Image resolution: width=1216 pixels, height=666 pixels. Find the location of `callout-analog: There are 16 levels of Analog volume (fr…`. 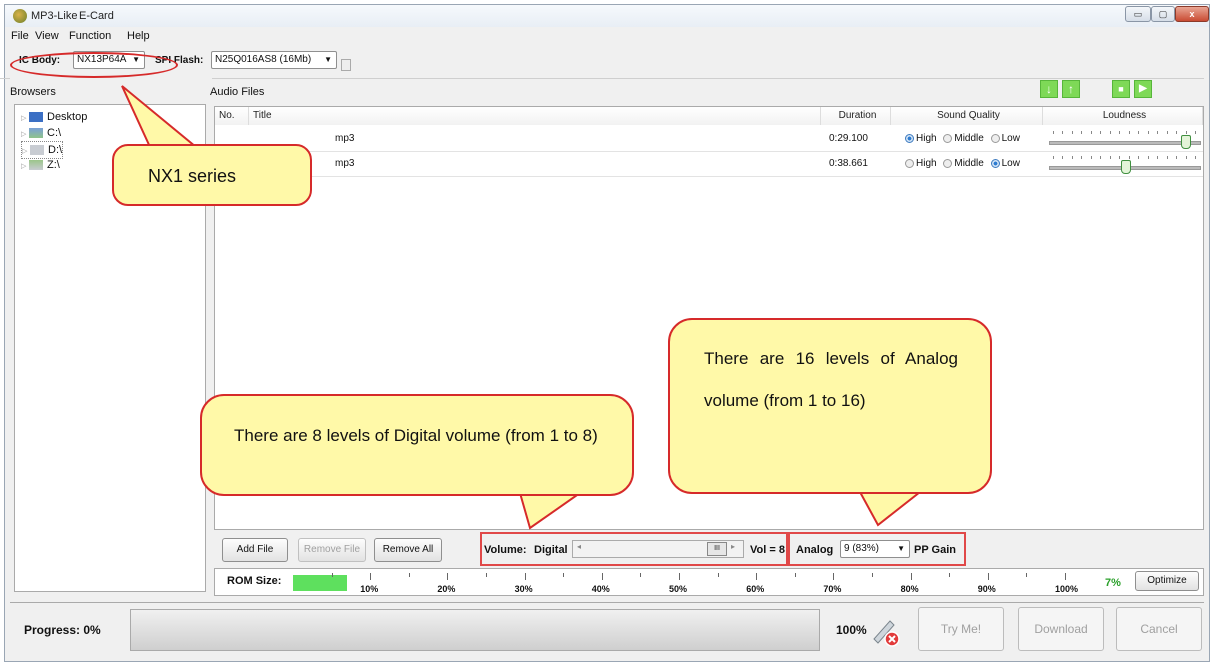

callout-analog: There are 16 levels of Analog volume (fr… is located at coordinates (830, 406).